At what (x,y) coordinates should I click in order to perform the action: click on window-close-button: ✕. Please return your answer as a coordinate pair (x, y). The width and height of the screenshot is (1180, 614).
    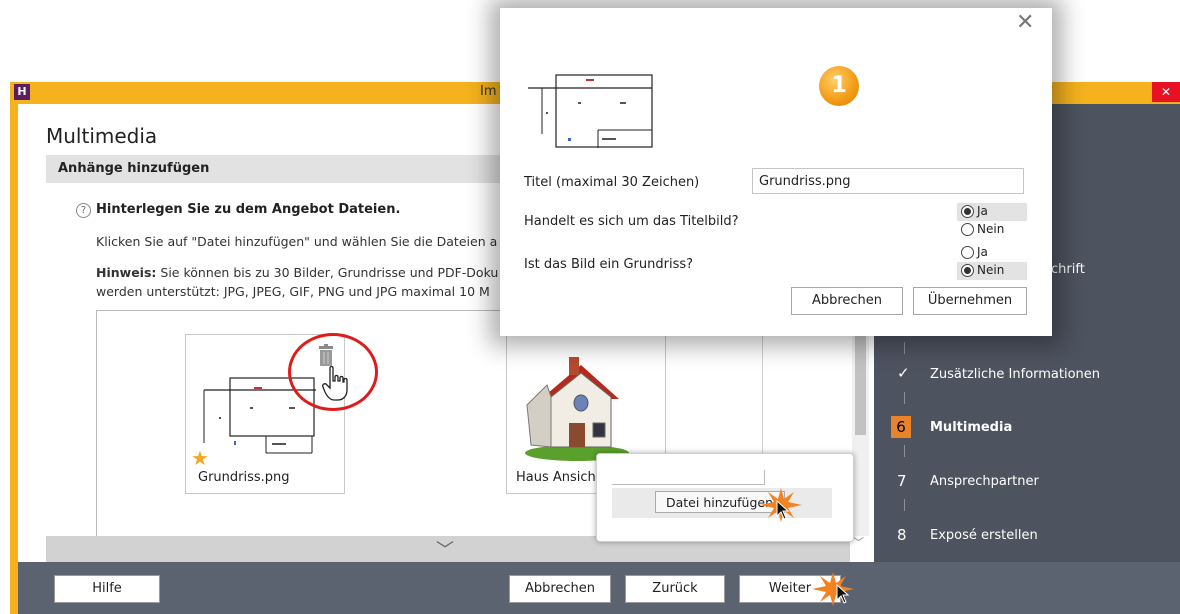
    Looking at the image, I should click on (1166, 92).